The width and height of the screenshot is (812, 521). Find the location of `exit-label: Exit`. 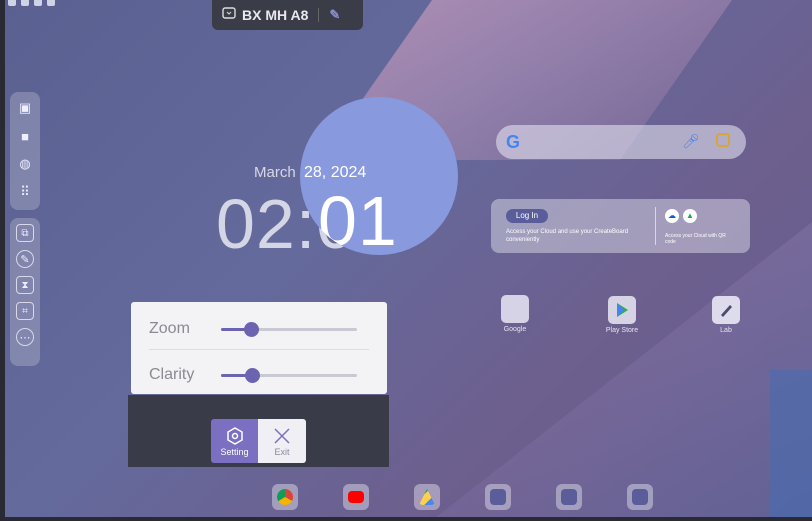

exit-label: Exit is located at coordinates (282, 452).